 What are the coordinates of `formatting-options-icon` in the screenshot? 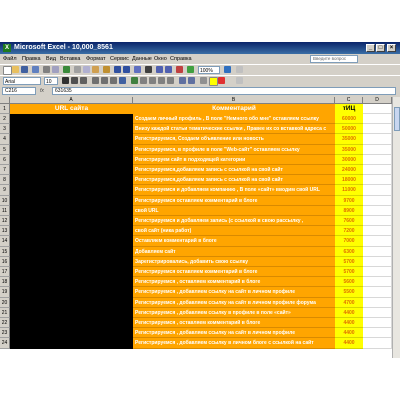 It's located at (239, 80).